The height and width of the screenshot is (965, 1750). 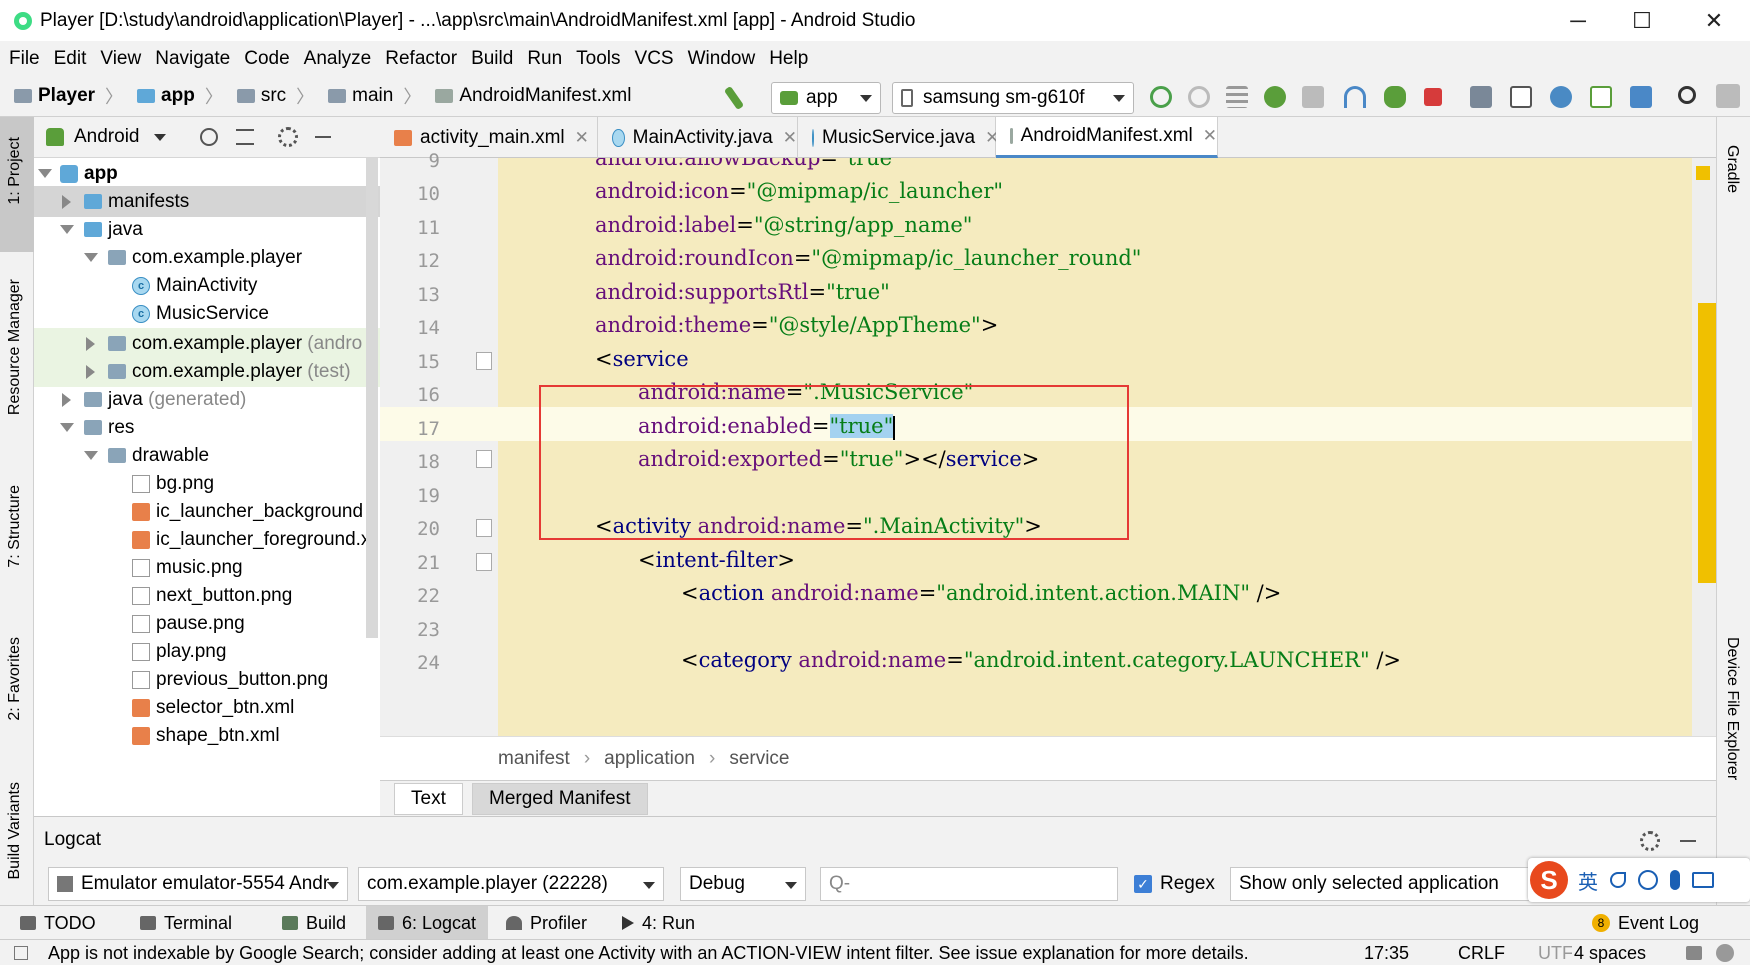 I want to click on line-separator: CRLF, so click(x=1481, y=953).